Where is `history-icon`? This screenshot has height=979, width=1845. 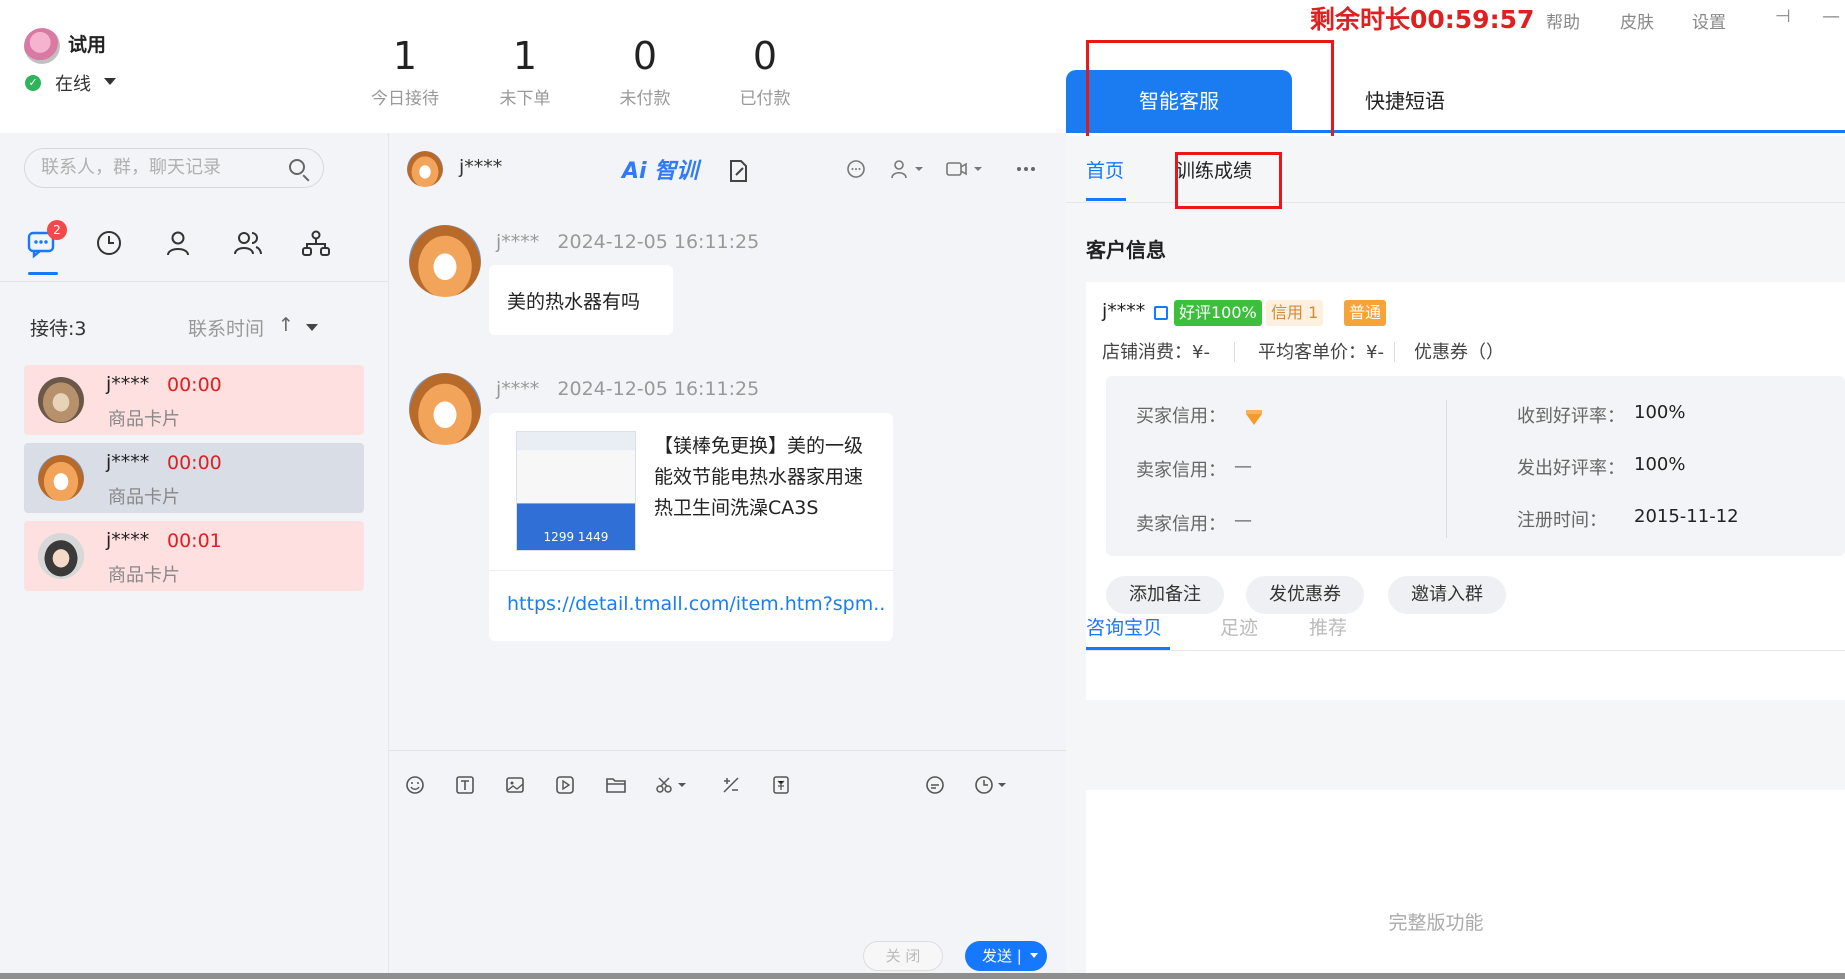 history-icon is located at coordinates (992, 787).